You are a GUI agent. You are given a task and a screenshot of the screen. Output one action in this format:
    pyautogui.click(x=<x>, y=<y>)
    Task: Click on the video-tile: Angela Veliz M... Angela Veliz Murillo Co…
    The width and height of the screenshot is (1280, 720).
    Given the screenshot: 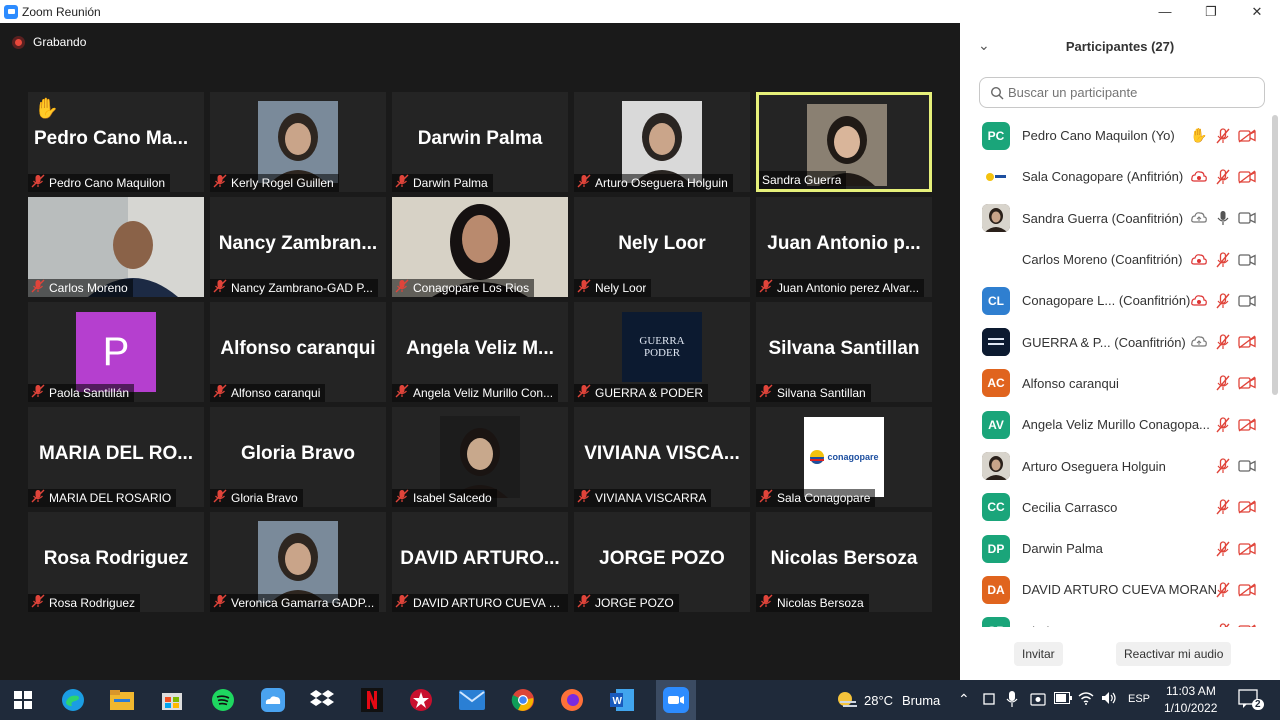 What is the action you would take?
    pyautogui.click(x=480, y=352)
    